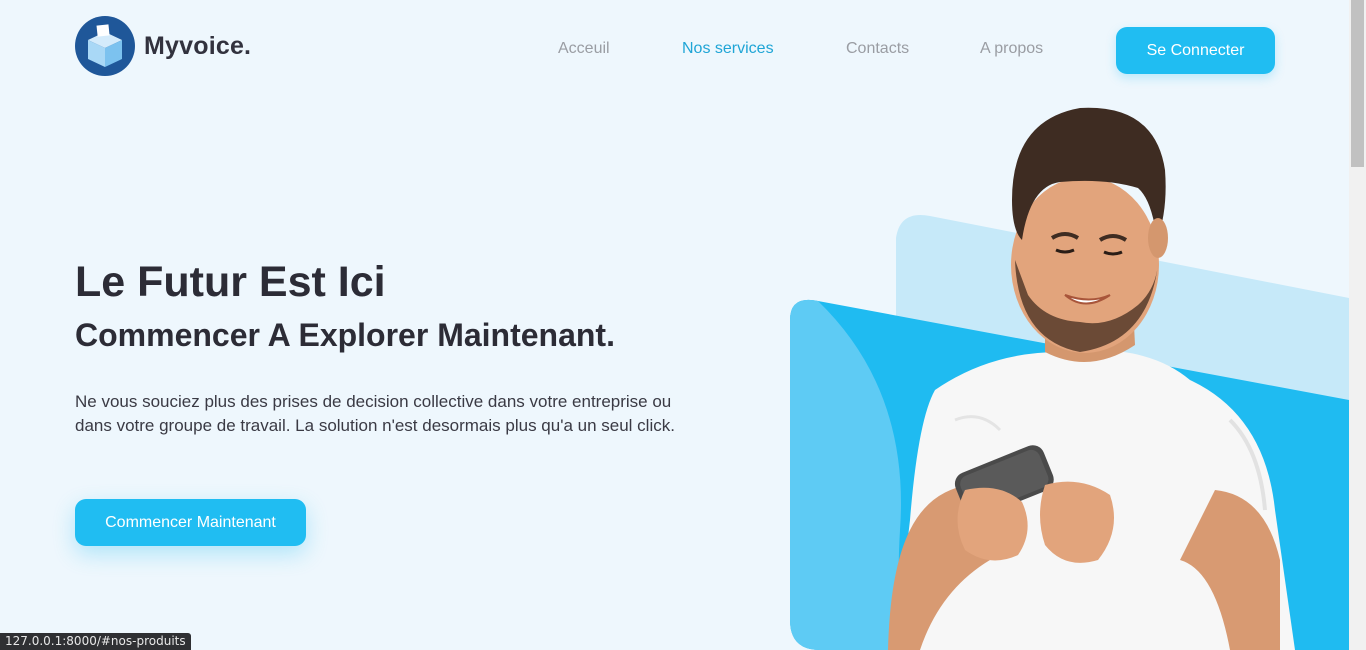 This screenshot has height=650, width=1366. I want to click on logo: Myvoice., so click(163, 46).